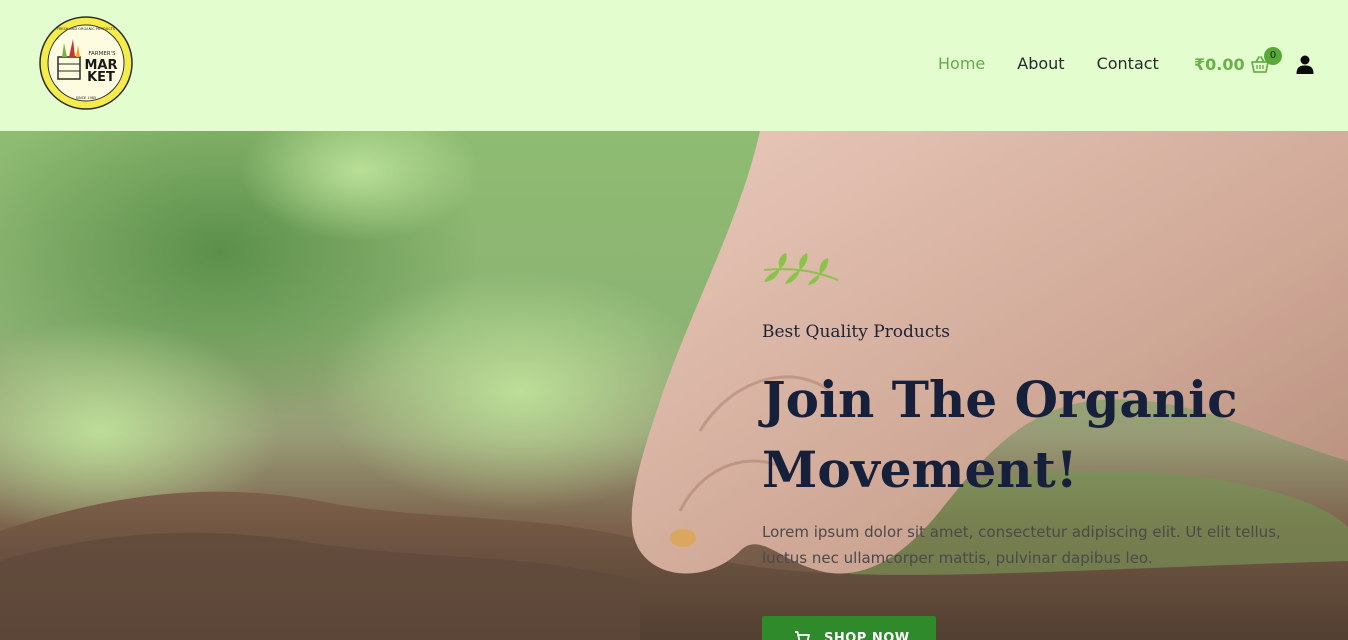 Image resolution: width=1348 pixels, height=640 pixels. I want to click on logo-top-text: FARMER'S, so click(102, 54).